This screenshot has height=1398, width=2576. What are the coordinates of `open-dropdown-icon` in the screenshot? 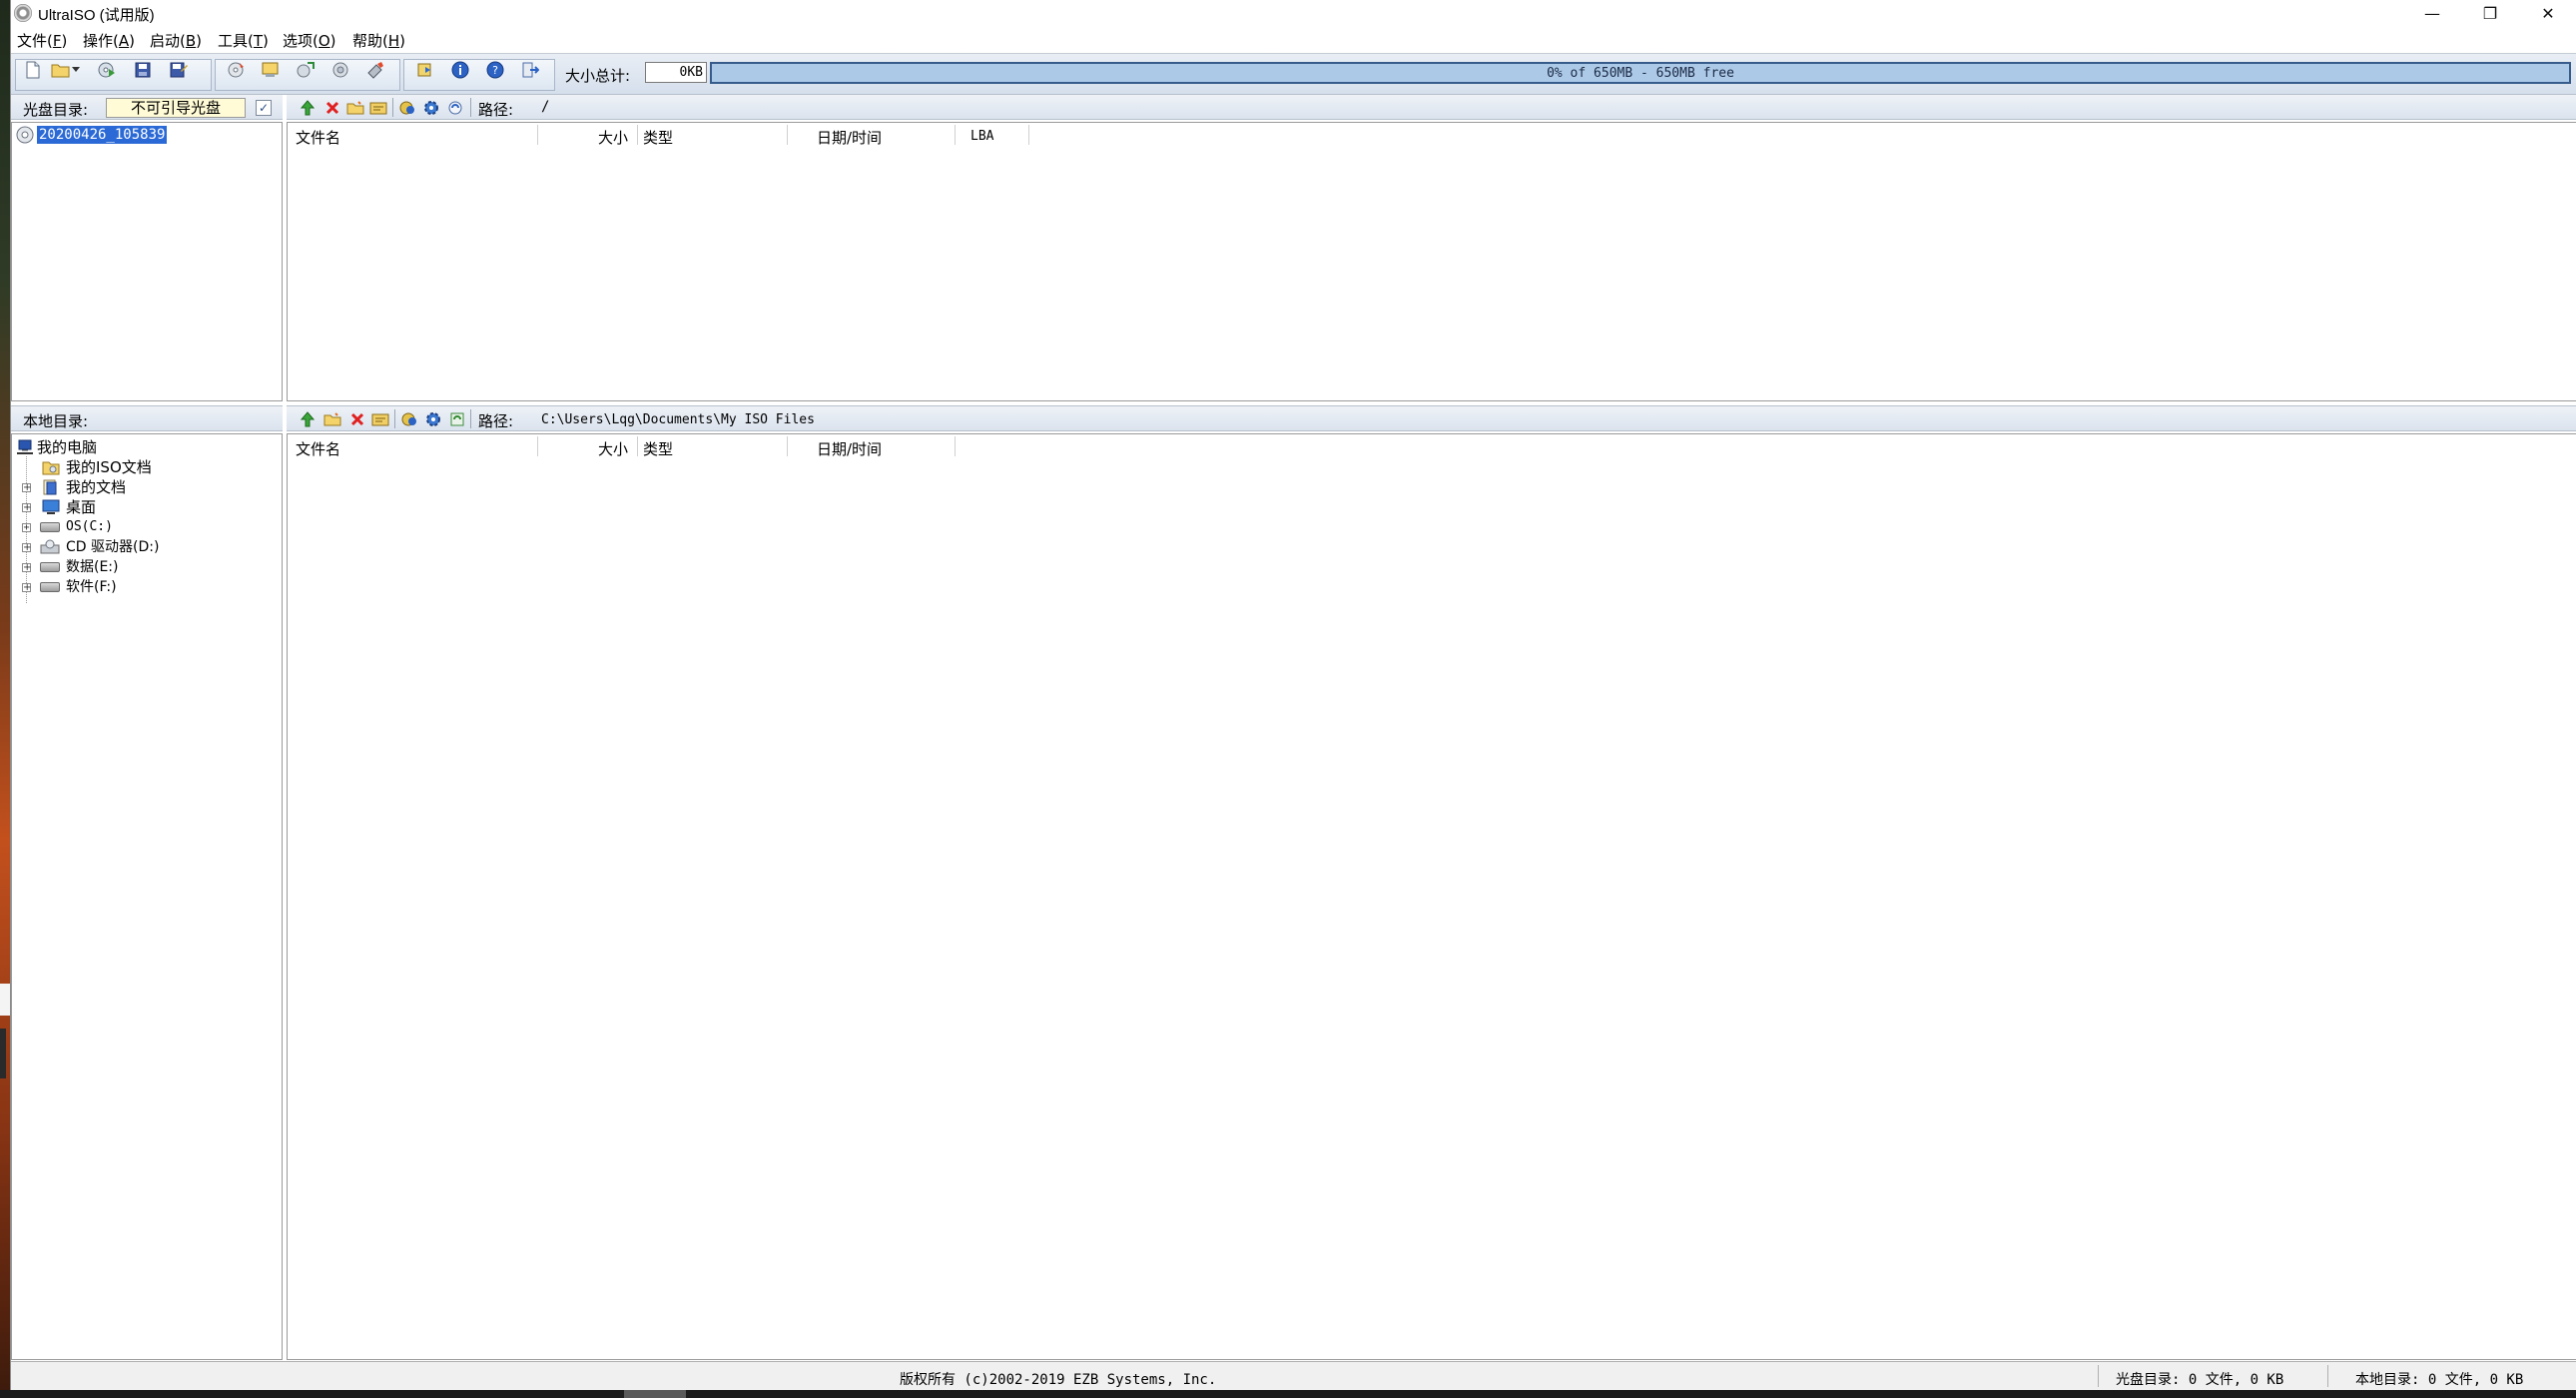 It's located at (76, 70).